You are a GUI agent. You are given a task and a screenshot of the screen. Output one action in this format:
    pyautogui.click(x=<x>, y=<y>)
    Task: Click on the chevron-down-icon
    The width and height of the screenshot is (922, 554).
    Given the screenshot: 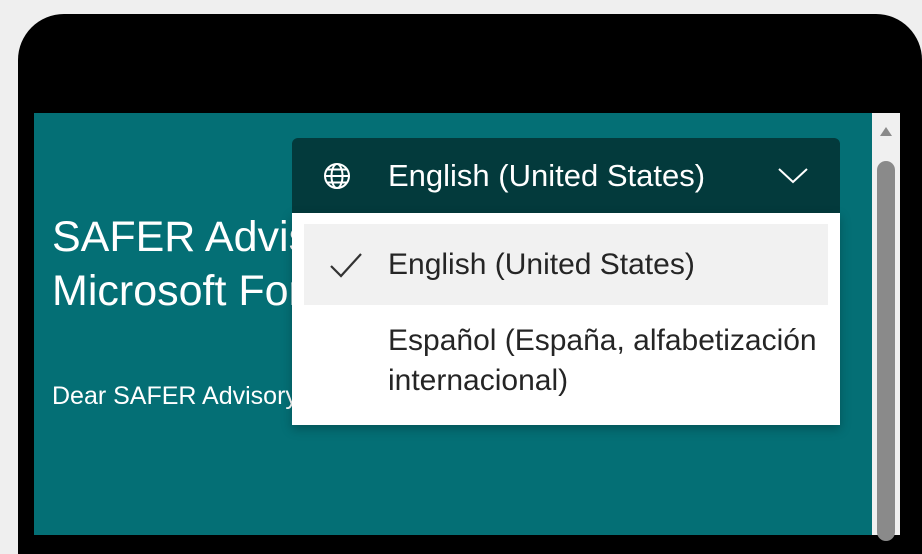 What is the action you would take?
    pyautogui.click(x=793, y=175)
    